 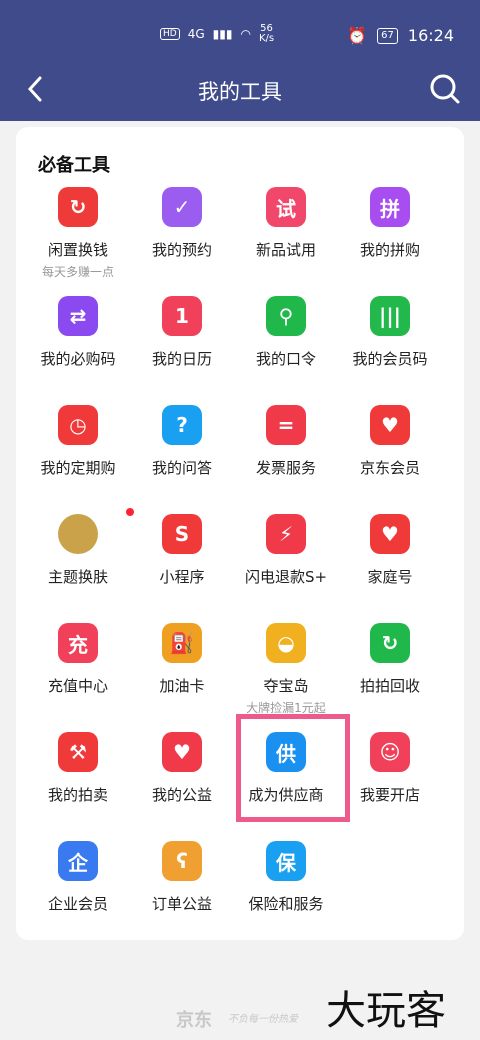 What do you see at coordinates (182, 577) in the screenshot?
I see `tool-label: 小程序` at bounding box center [182, 577].